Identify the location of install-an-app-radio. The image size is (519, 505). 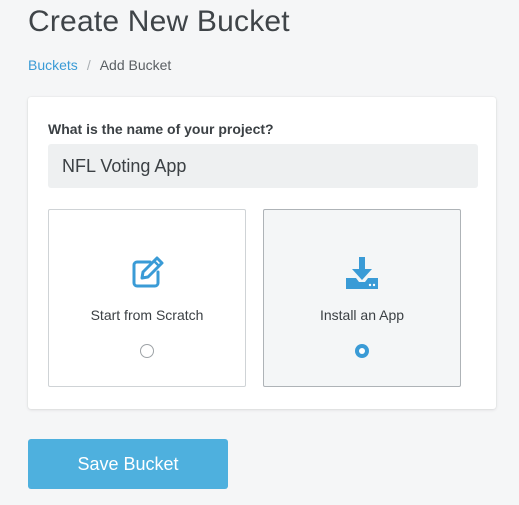
(362, 351).